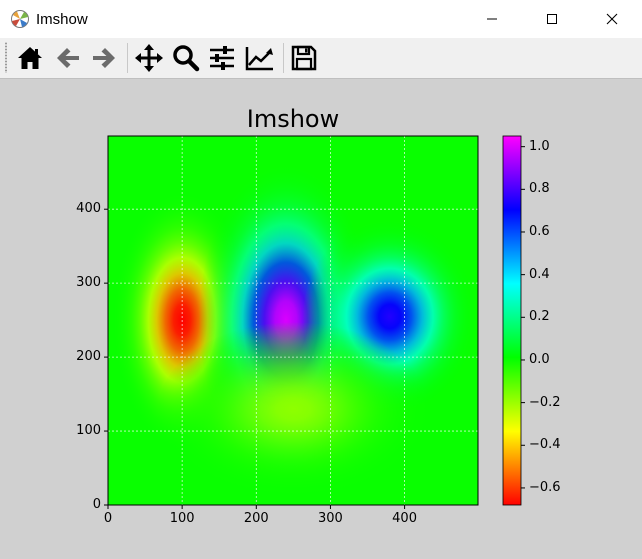 This screenshot has width=642, height=559. What do you see at coordinates (88, 431) in the screenshot?
I see `y-tick-label: 100` at bounding box center [88, 431].